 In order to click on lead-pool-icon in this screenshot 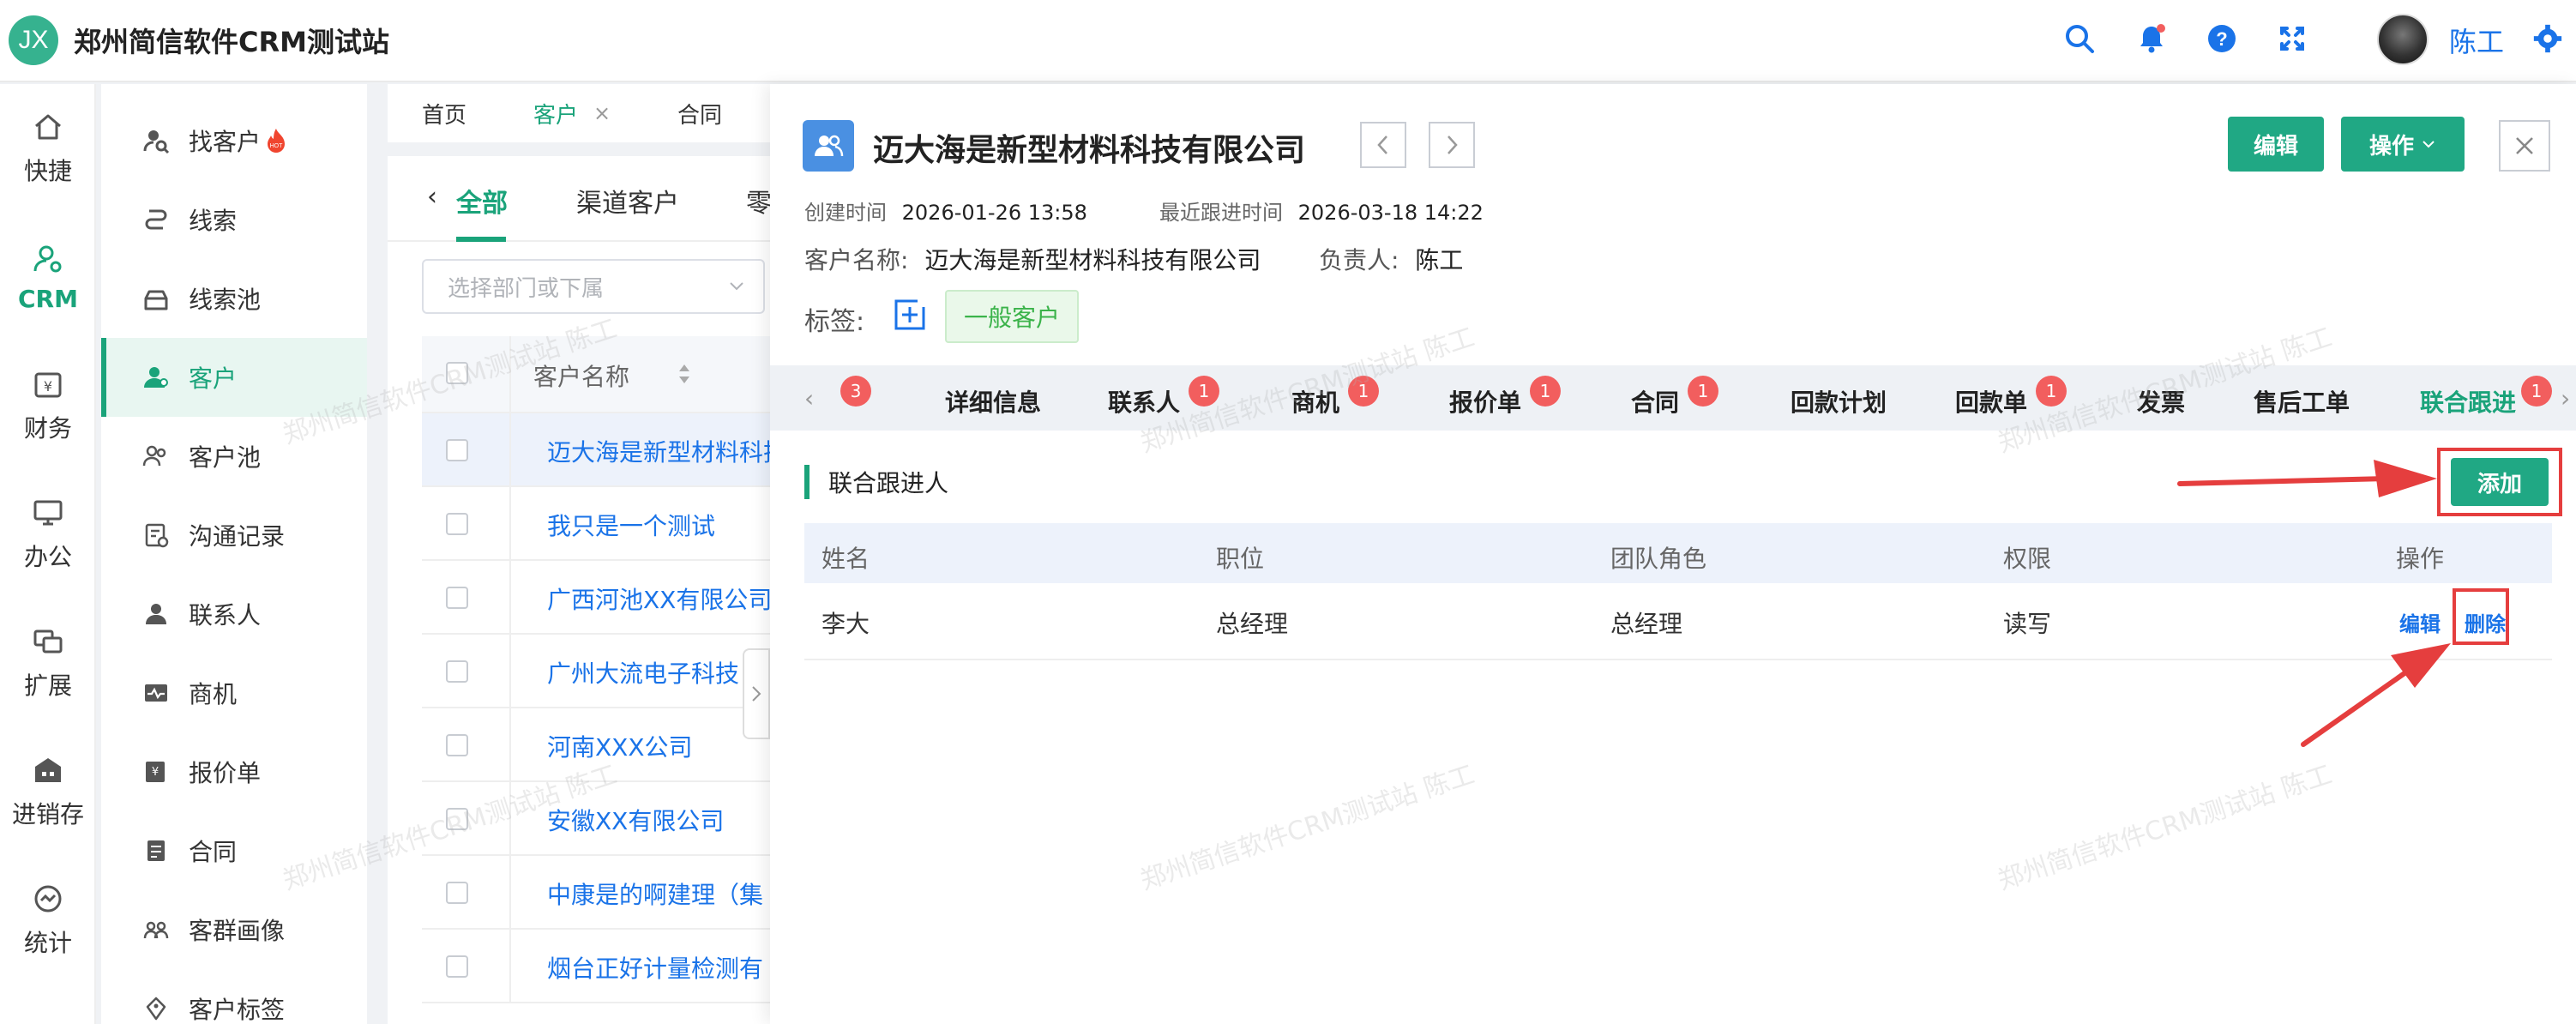, I will do `click(156, 298)`.